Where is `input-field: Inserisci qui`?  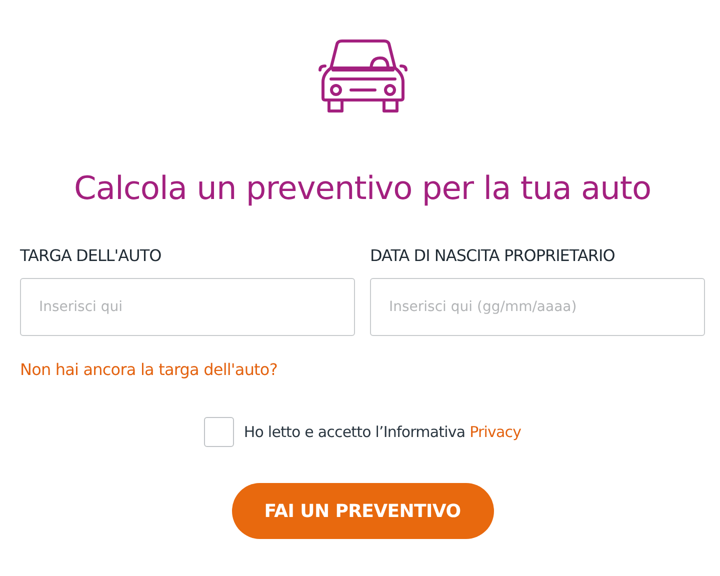
input-field: Inserisci qui is located at coordinates (187, 307).